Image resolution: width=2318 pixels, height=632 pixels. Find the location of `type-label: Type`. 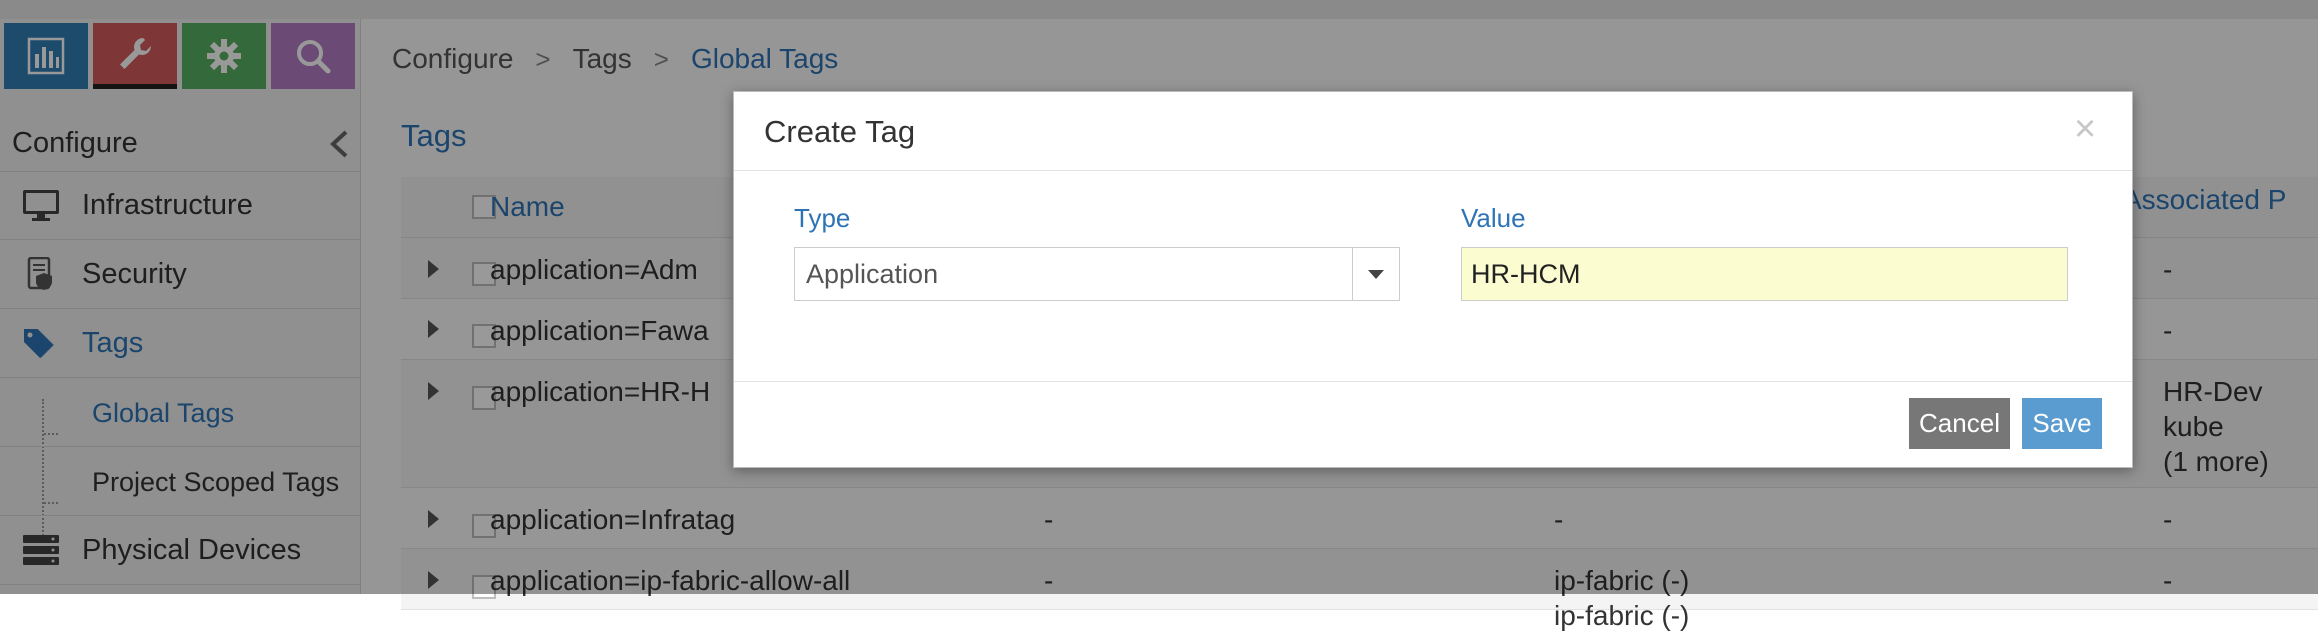

type-label: Type is located at coordinates (822, 218).